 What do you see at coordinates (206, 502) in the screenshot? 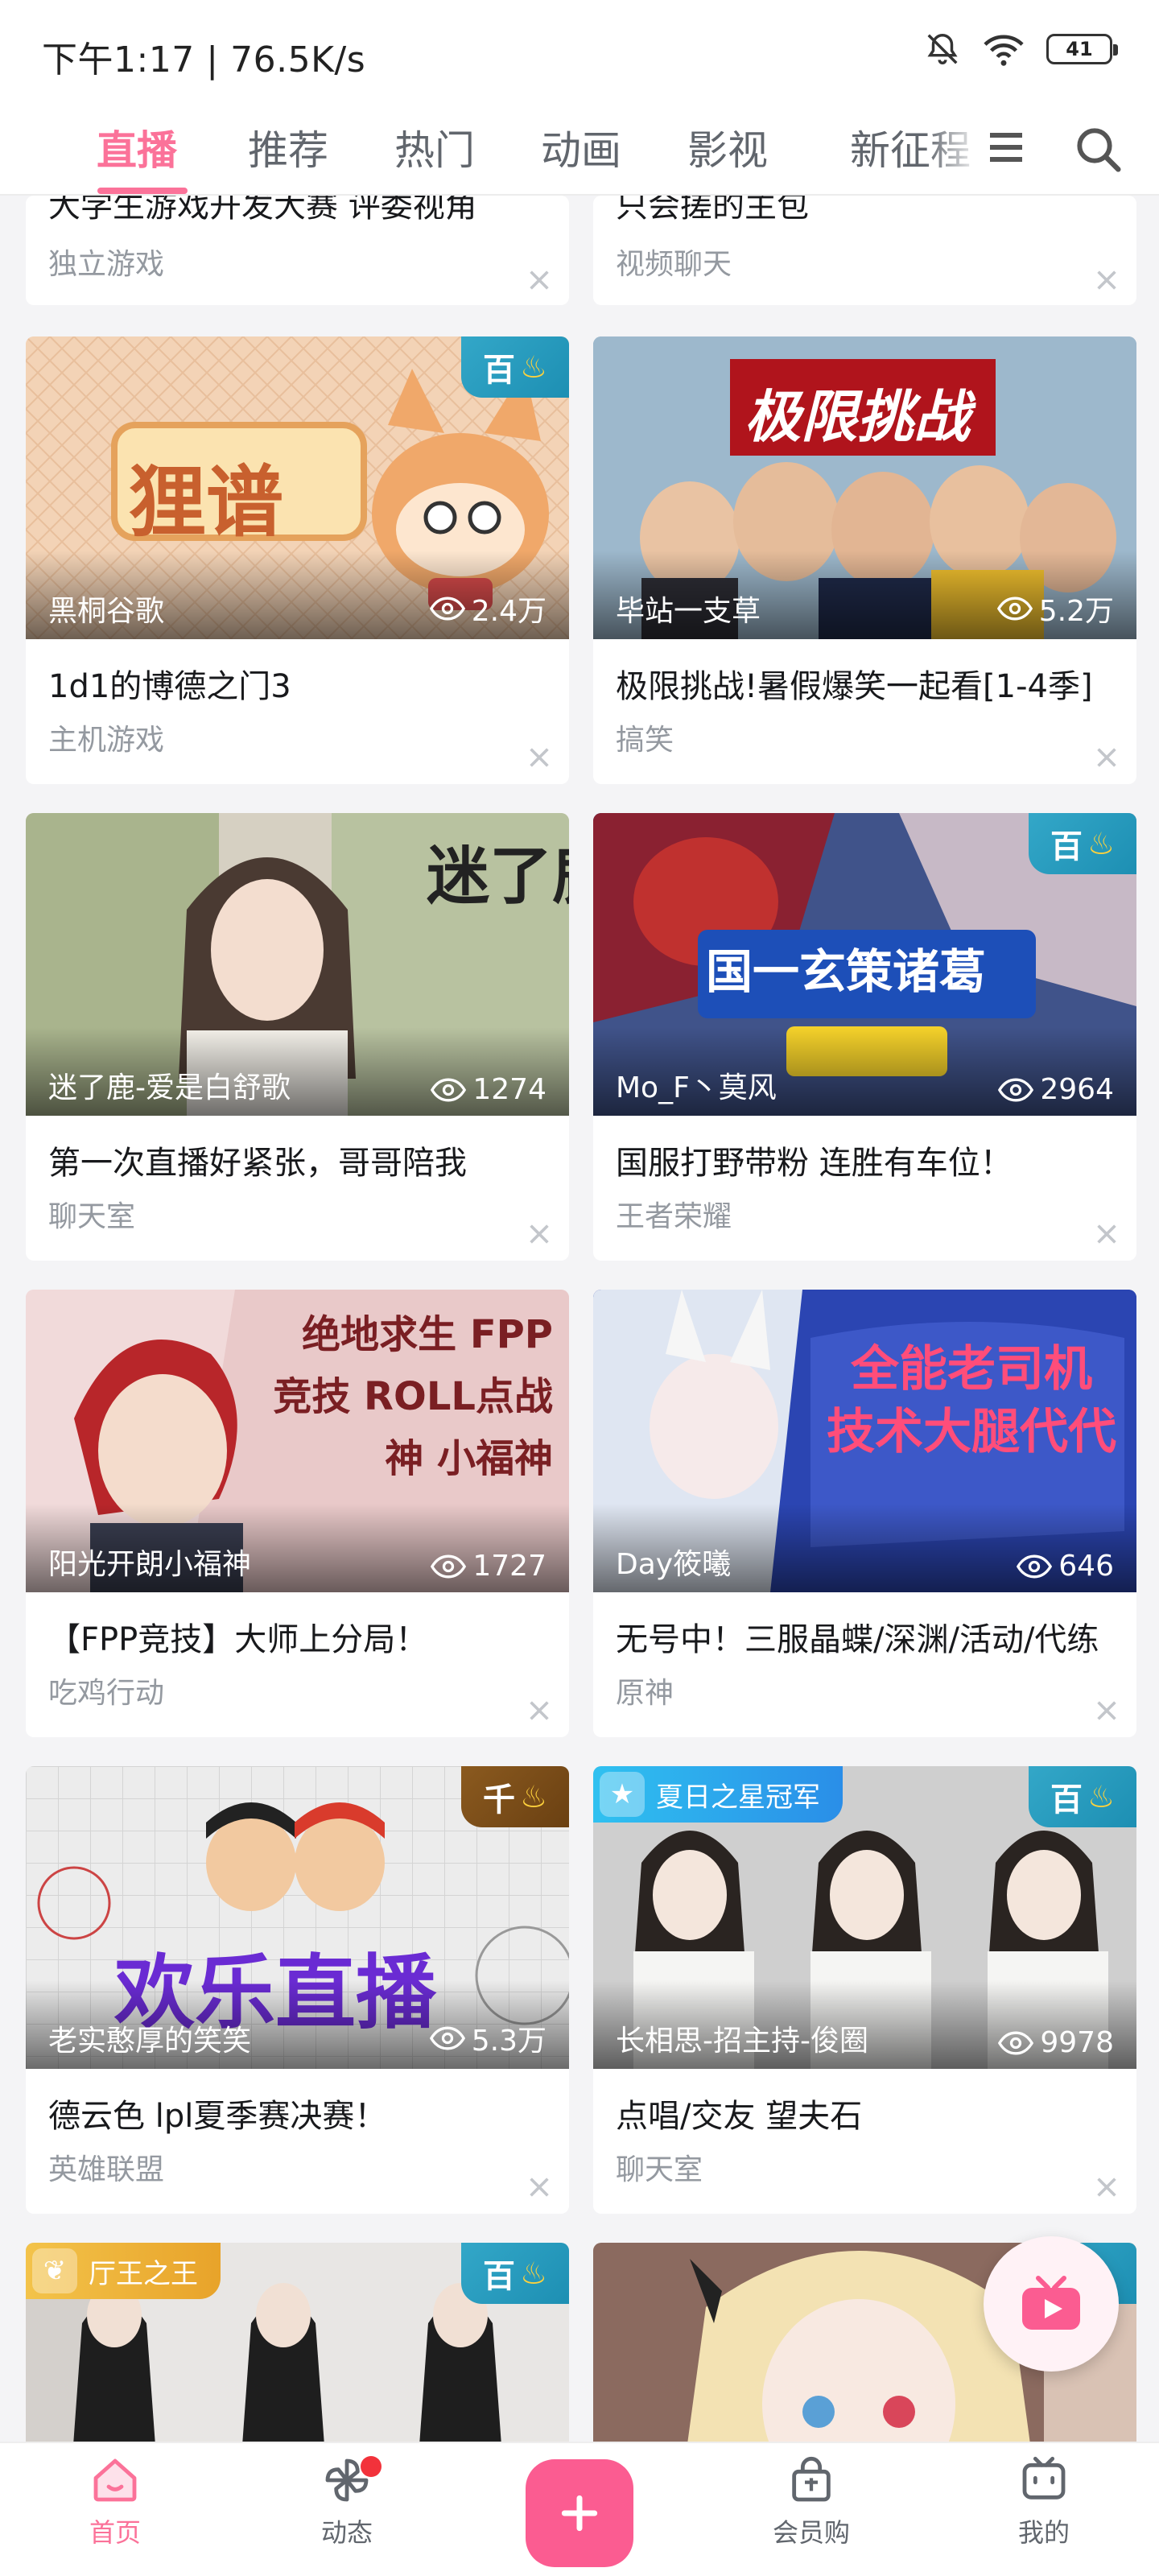
I see `cover-text: 狸谱` at bounding box center [206, 502].